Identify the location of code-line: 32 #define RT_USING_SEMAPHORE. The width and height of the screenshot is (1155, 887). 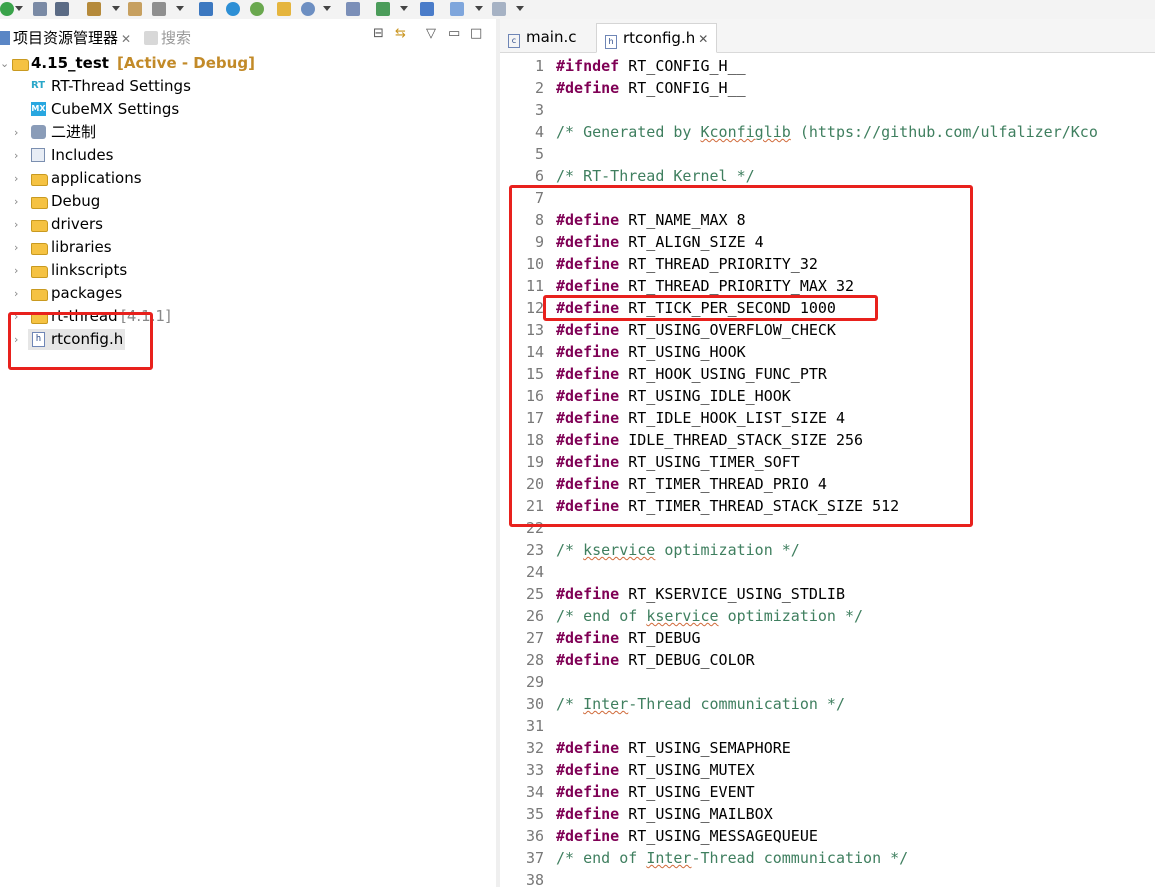
(827, 748).